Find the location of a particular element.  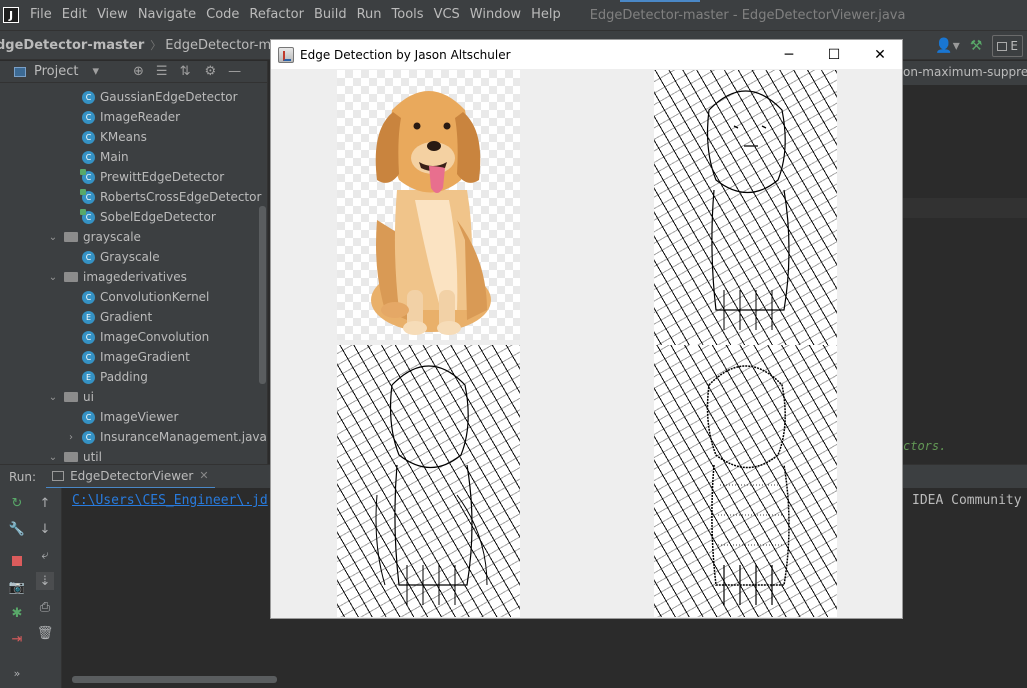

run-tab: EdgeDetectorViewer ✕ is located at coordinates (130, 477).